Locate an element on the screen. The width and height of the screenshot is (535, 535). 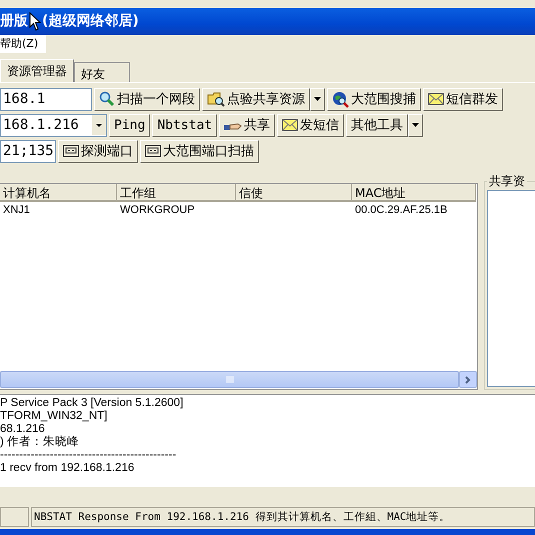
grip-icon is located at coordinates (230, 380).